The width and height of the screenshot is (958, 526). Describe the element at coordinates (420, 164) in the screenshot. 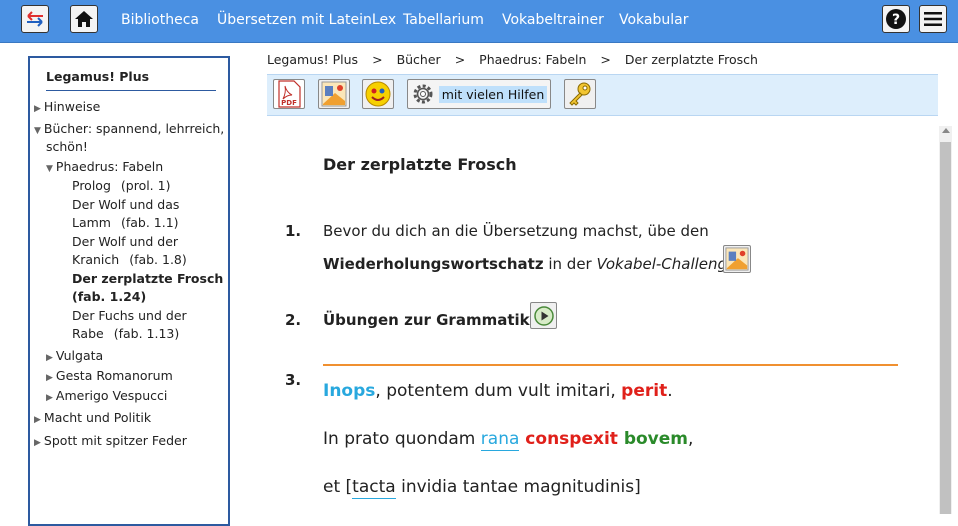

I see `page-title: Der zerplatzte Frosch` at that location.